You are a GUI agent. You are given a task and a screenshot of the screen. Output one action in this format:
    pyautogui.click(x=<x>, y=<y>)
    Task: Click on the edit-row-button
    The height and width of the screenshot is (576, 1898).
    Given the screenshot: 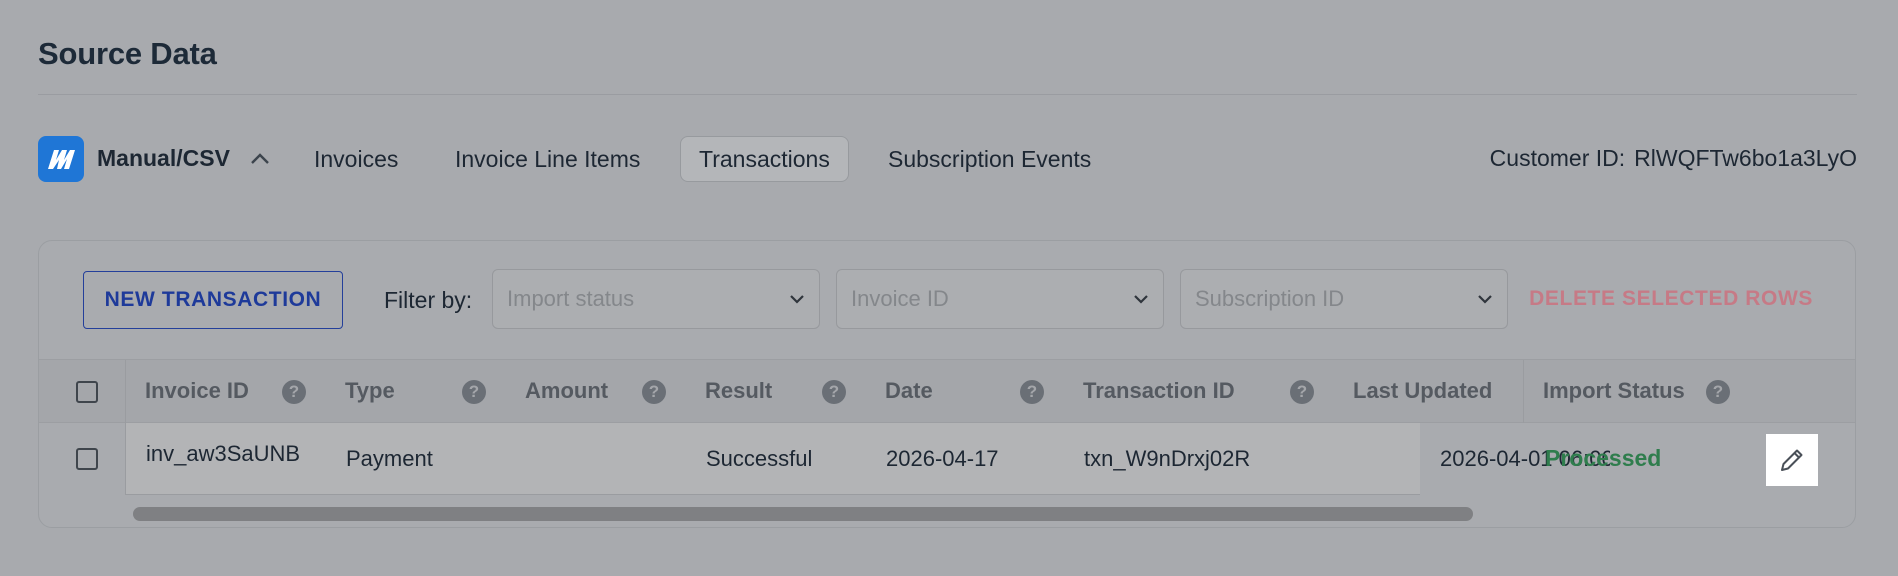 What is the action you would take?
    pyautogui.click(x=1792, y=460)
    